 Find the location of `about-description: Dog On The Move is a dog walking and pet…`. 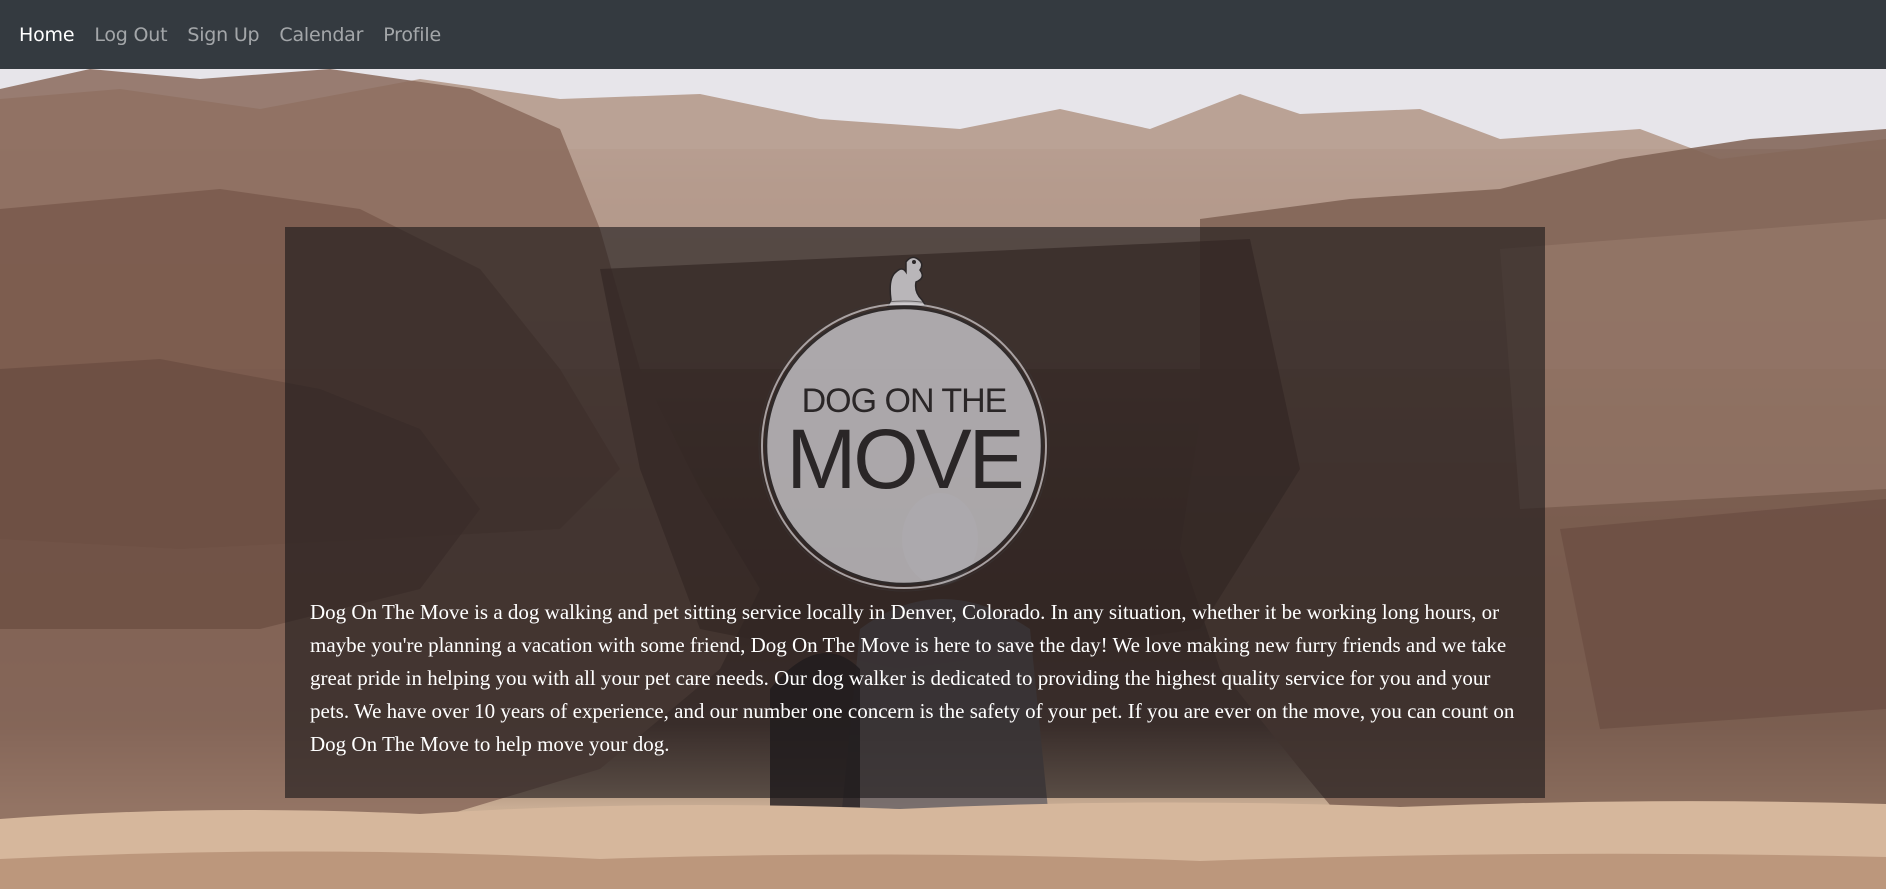

about-description: Dog On The Move is a dog walking and pet… is located at coordinates (912, 678).